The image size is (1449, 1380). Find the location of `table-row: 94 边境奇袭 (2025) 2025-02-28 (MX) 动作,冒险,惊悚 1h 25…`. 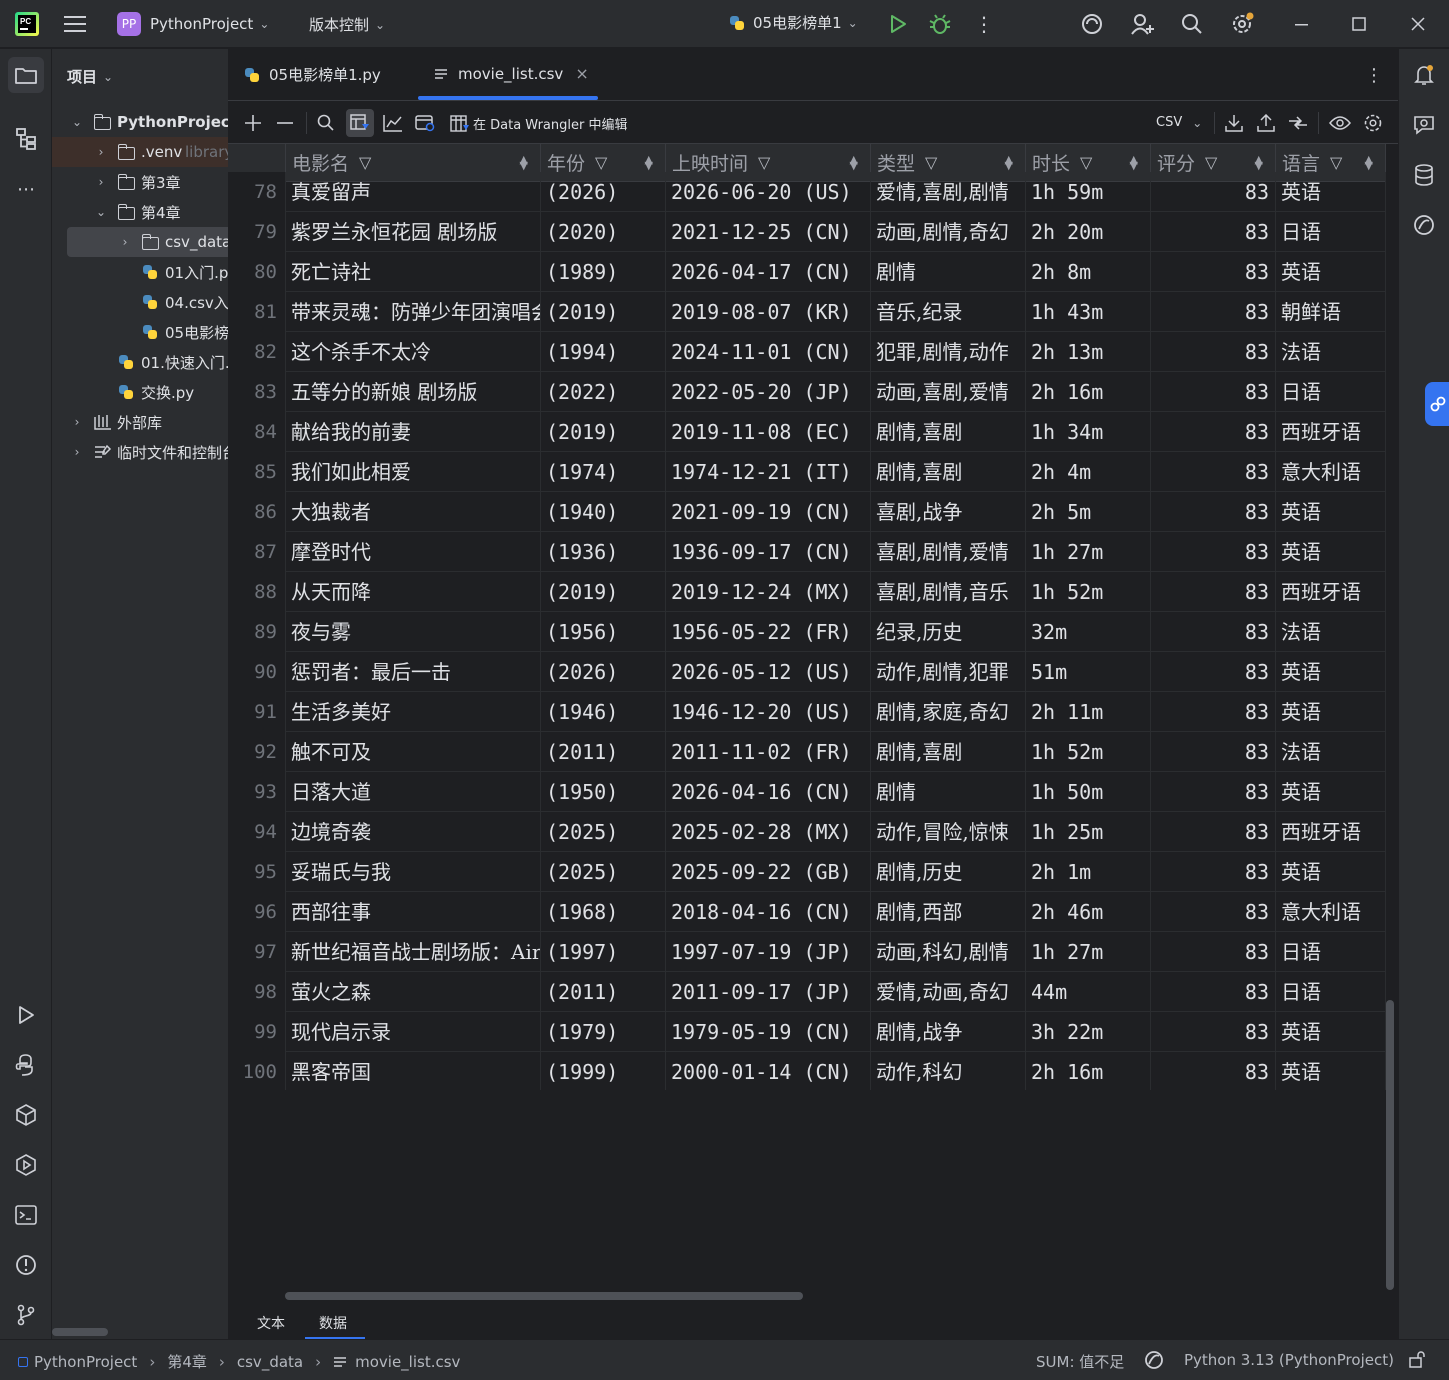

table-row: 94 边境奇袭 (2025) 2025-02-28 (MX) 动作,冒险,惊悚 1h 25… is located at coordinates (807, 832).